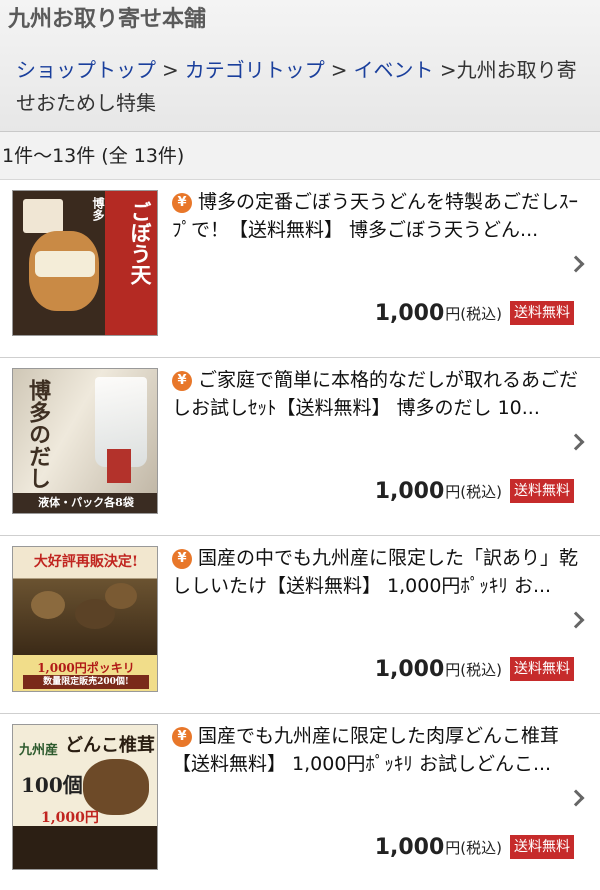 This screenshot has width=600, height=890. What do you see at coordinates (296, 87) in the screenshot?
I see `breadcrumb: ショップトップ > カテゴリトップ > イベント >九州お取り寄せおためし特集` at bounding box center [296, 87].